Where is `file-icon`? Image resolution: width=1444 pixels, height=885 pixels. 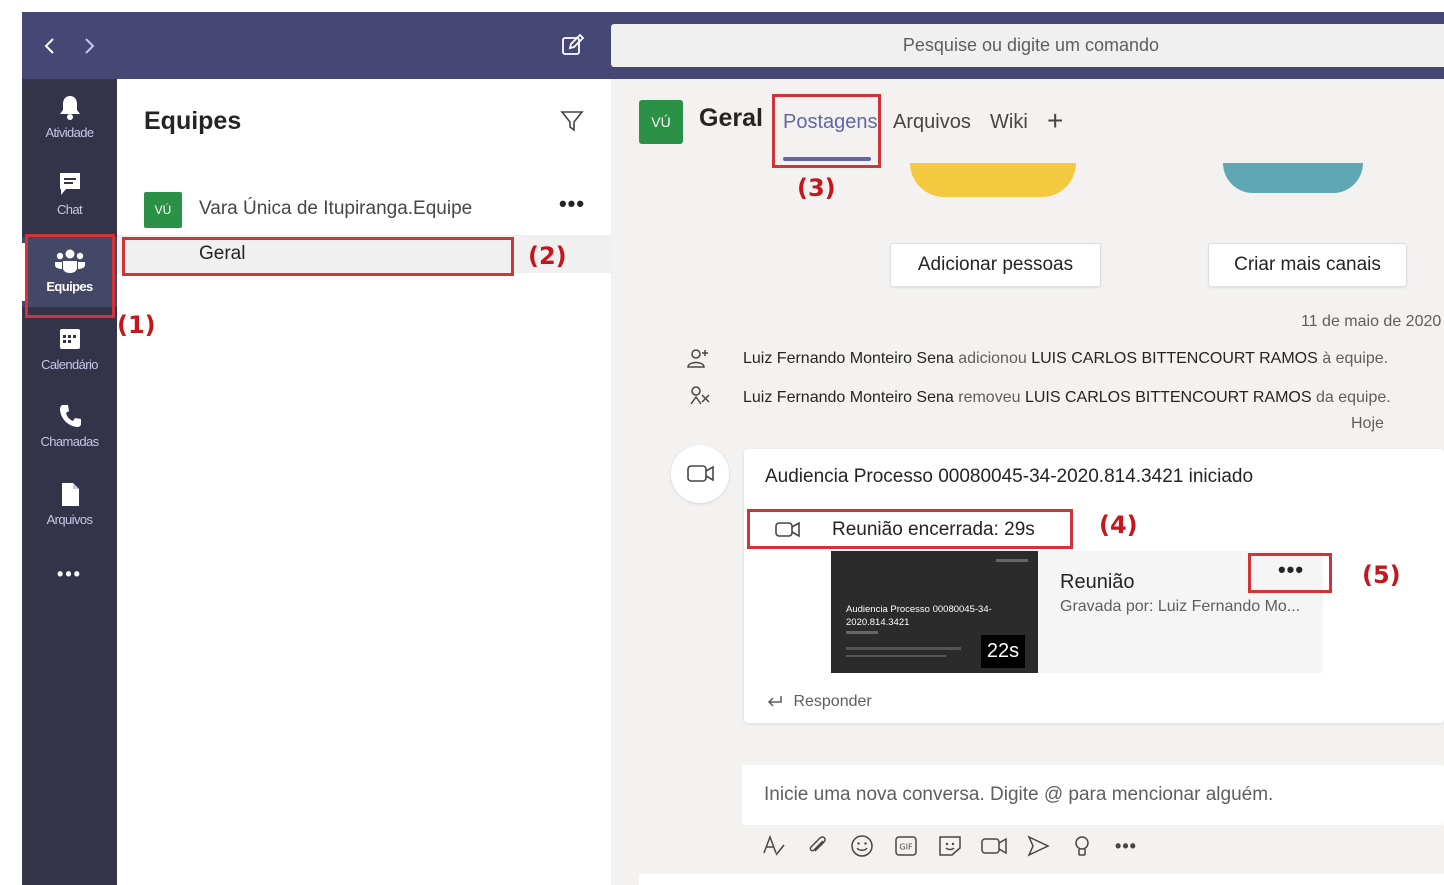
file-icon is located at coordinates (70, 494).